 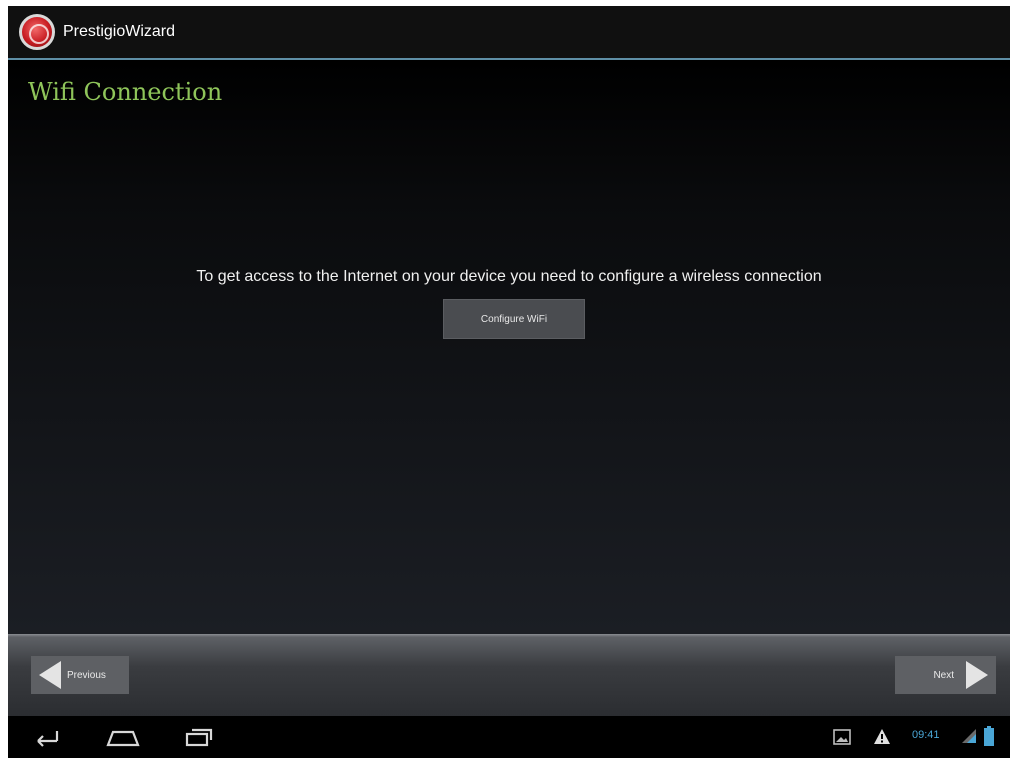 What do you see at coordinates (119, 31) in the screenshot?
I see `app-title: PrestigioWizard` at bounding box center [119, 31].